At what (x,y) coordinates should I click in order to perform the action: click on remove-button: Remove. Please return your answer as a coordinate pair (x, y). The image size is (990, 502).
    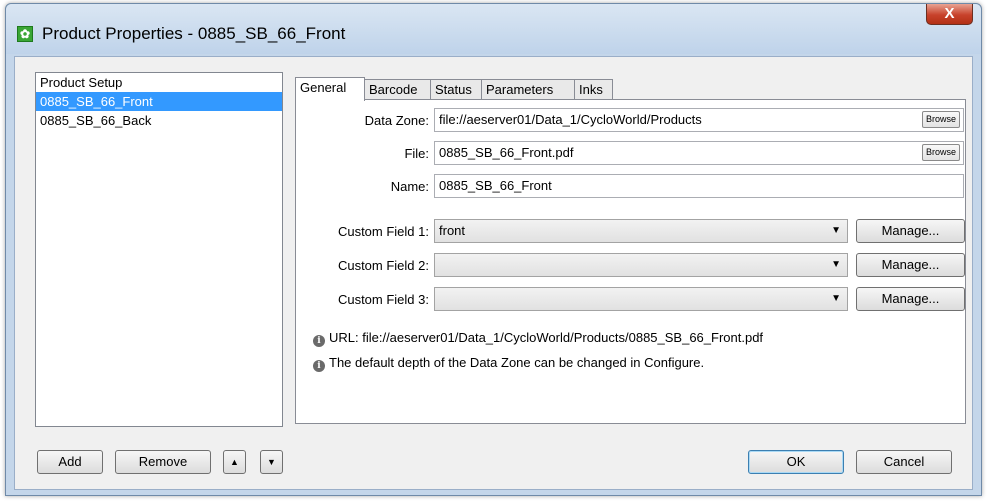
    Looking at the image, I should click on (163, 462).